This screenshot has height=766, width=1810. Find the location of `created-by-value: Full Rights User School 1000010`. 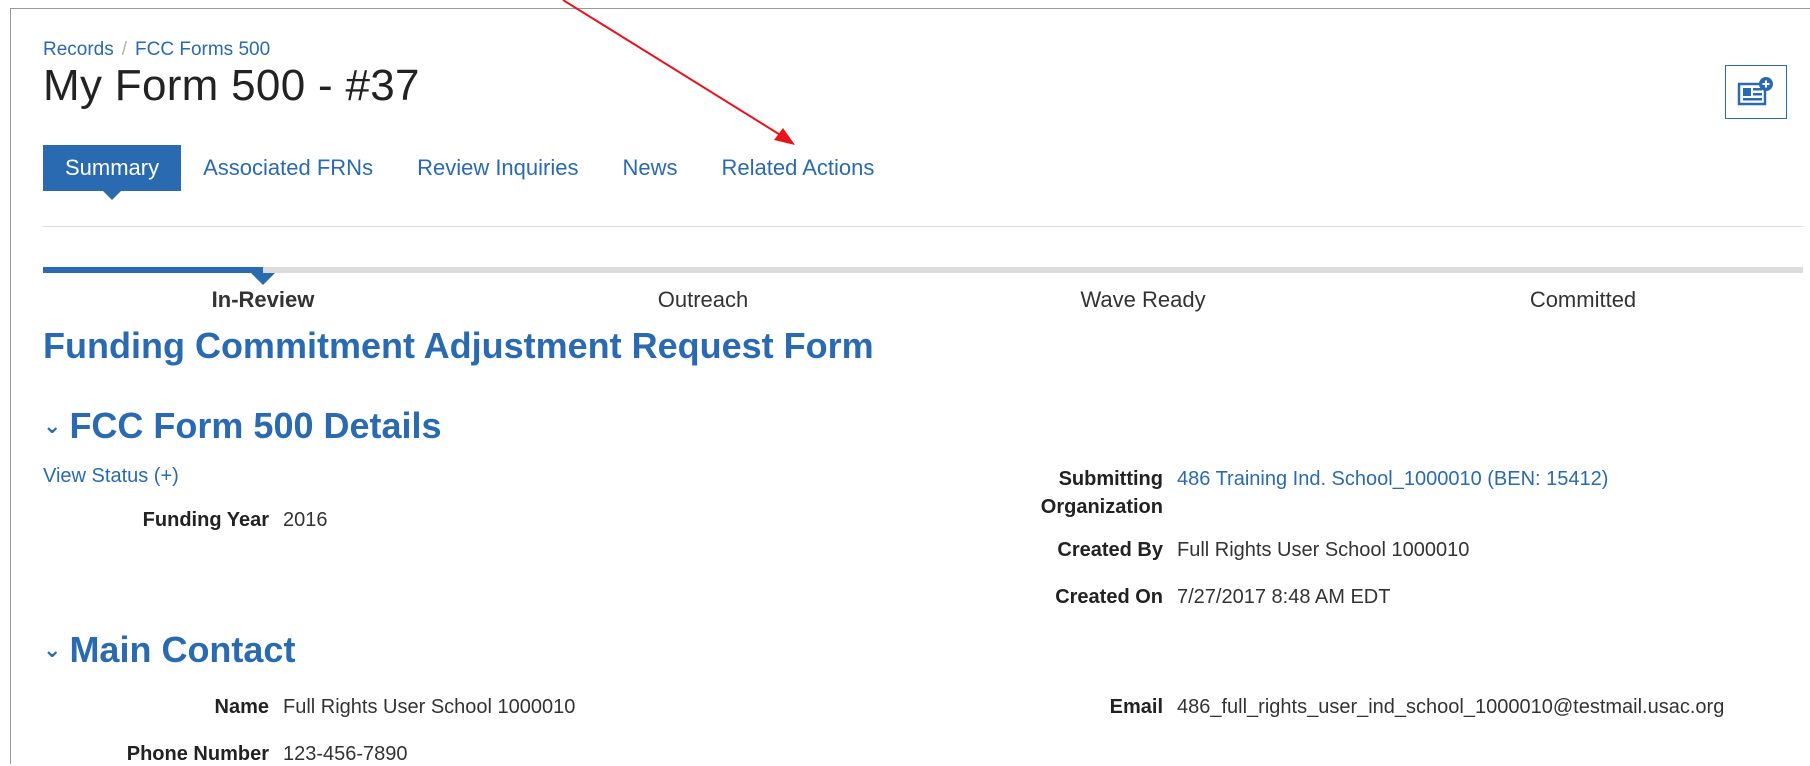

created-by-value: Full Rights User School 1000010 is located at coordinates (1323, 550).